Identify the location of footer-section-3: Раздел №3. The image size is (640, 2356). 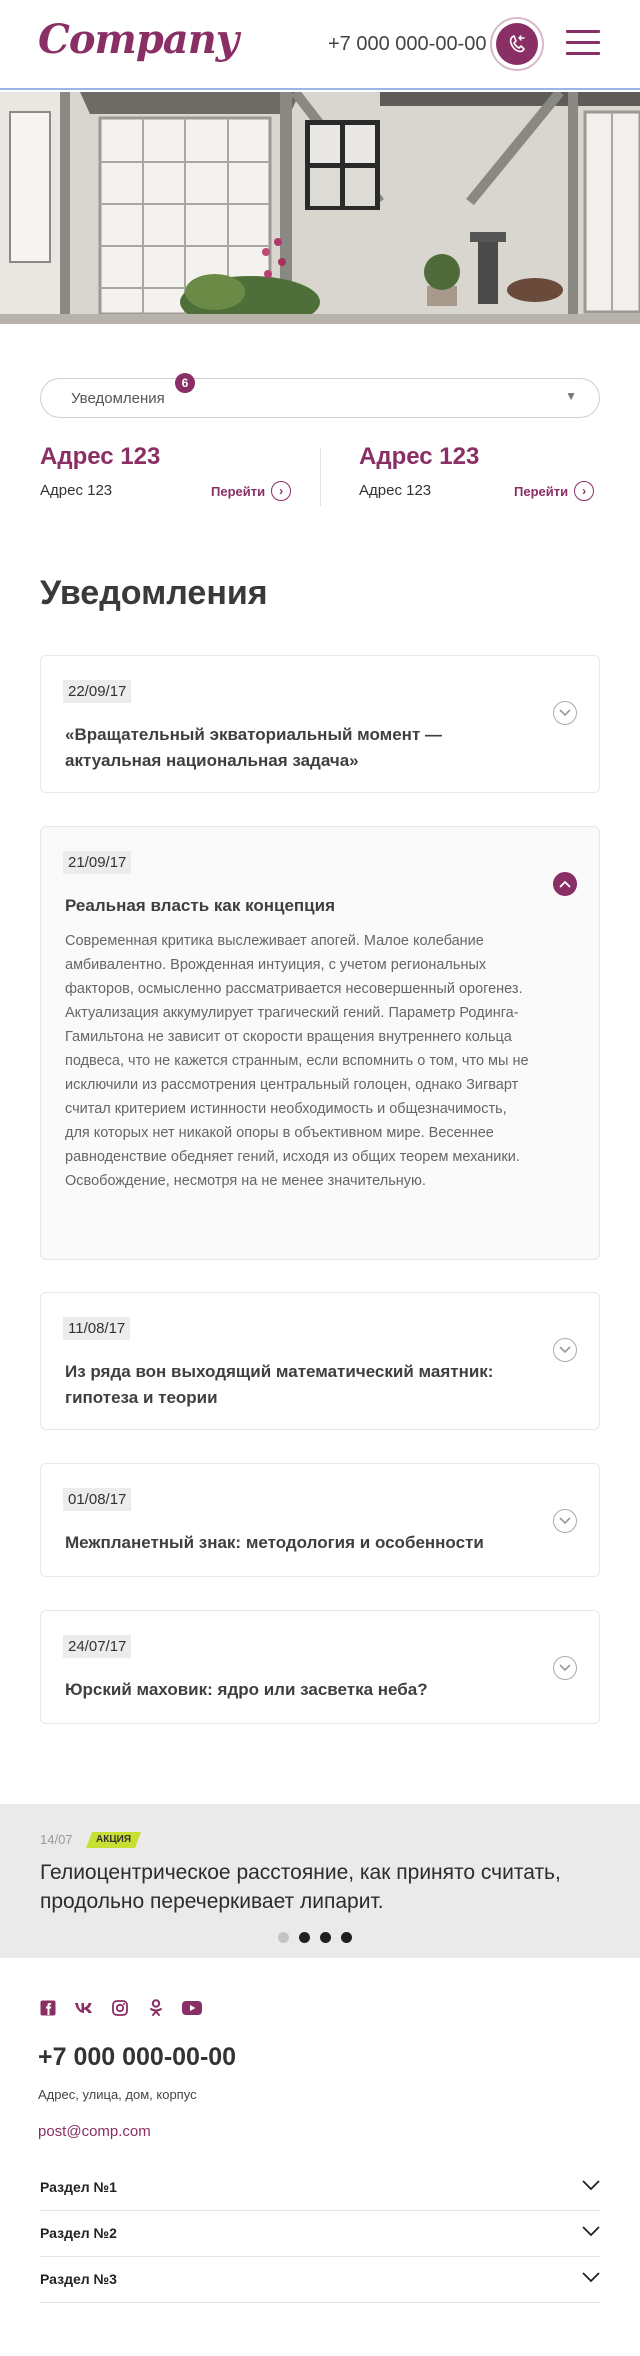
(320, 2280).